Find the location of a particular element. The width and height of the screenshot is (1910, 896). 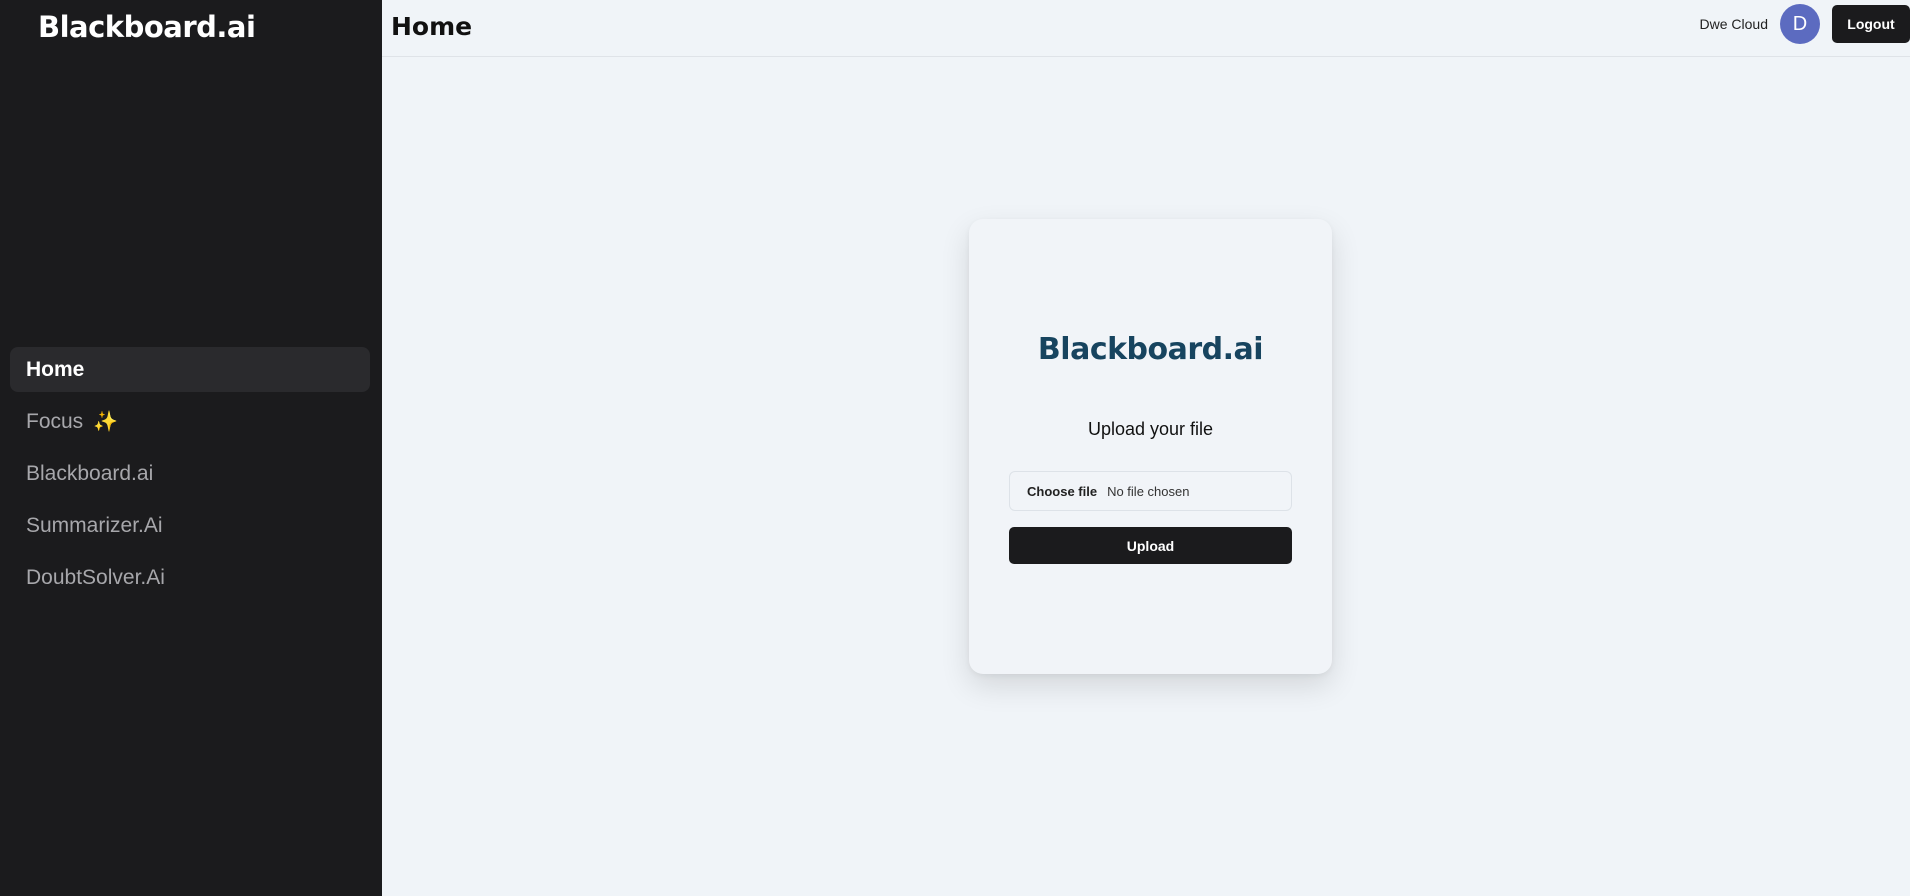

sidebar-item-label: Focus is located at coordinates (55, 421).